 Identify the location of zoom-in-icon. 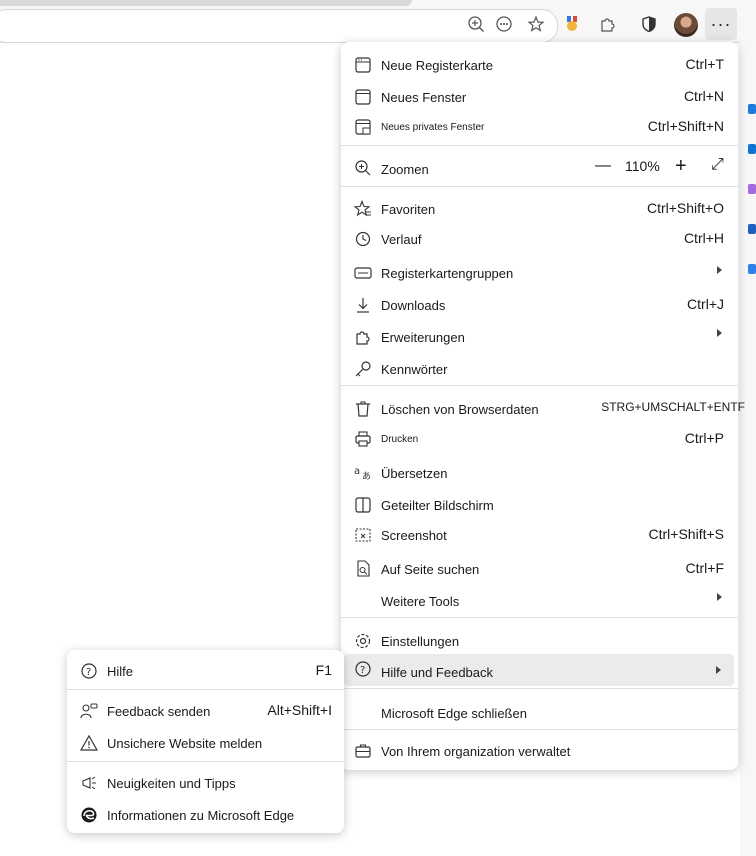
(476, 24).